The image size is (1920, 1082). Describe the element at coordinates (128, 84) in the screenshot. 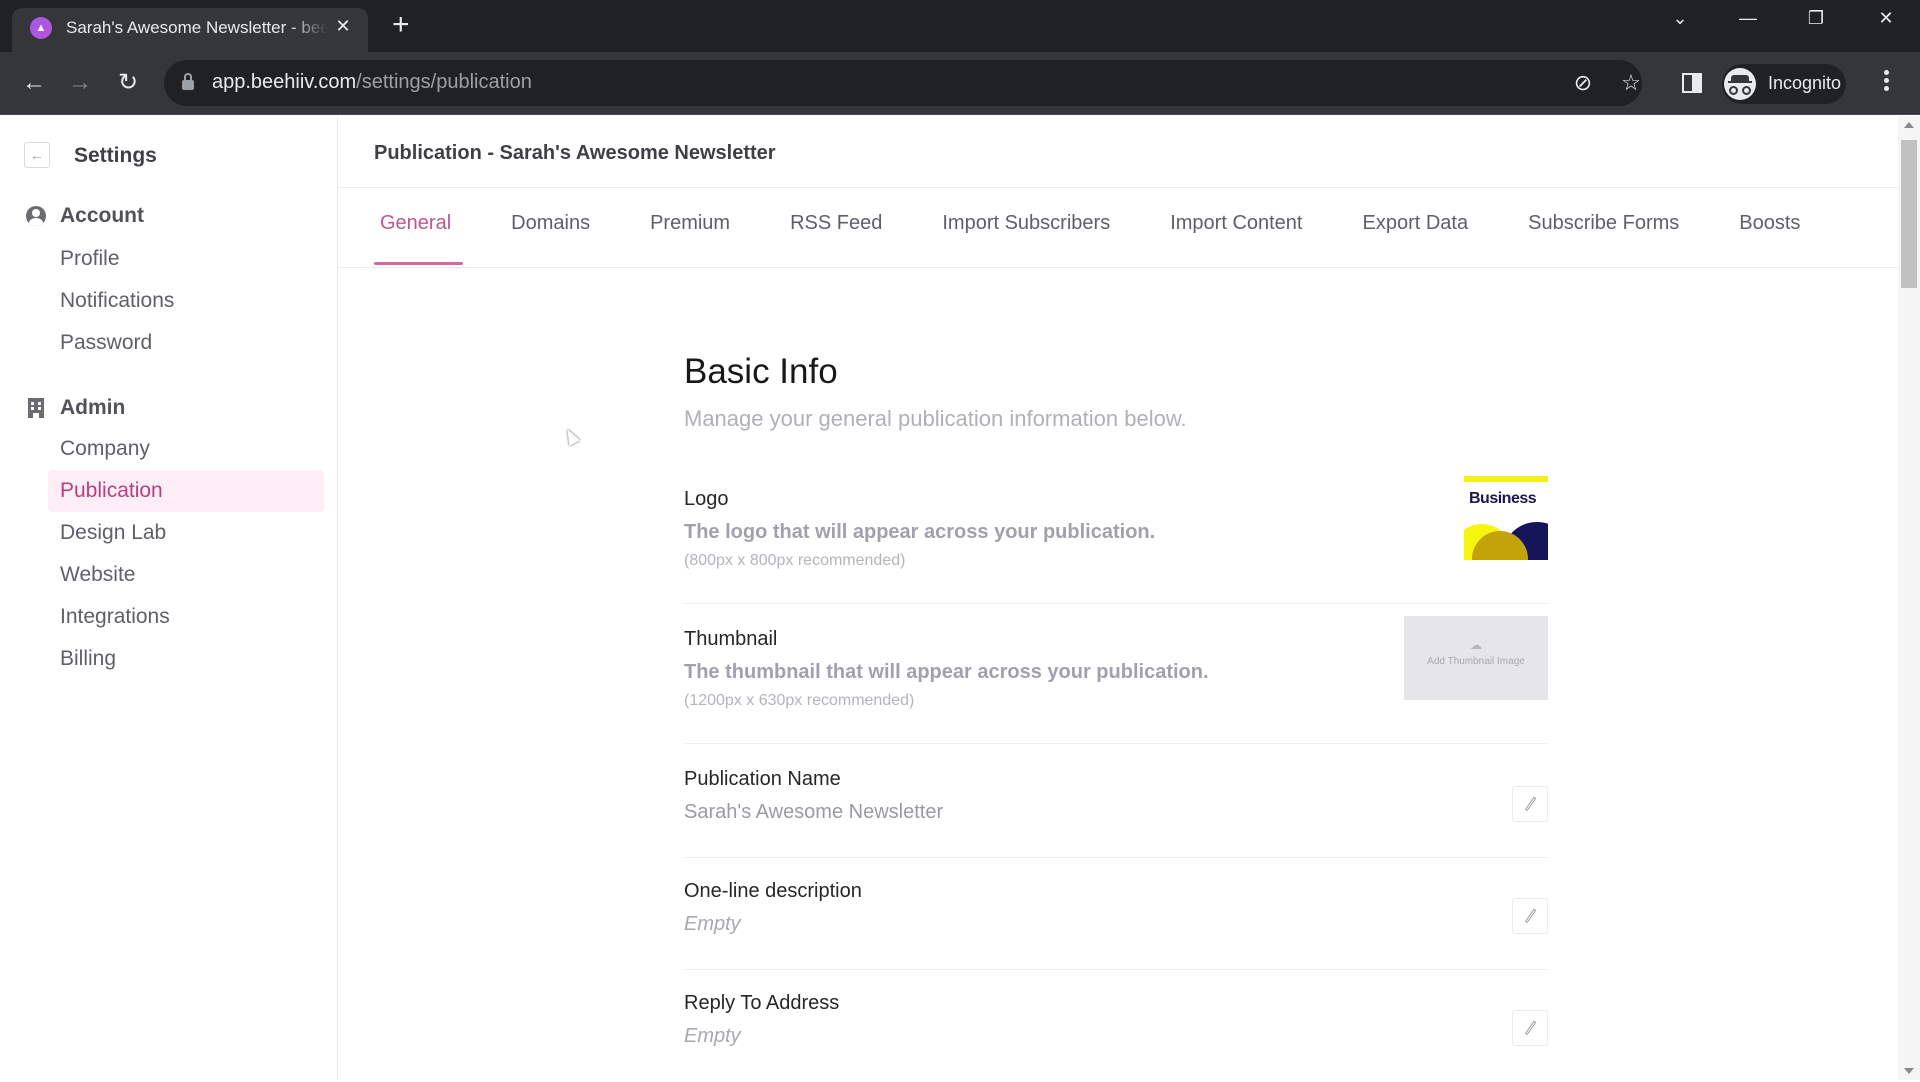

I see `reload-icon: ↻` at that location.